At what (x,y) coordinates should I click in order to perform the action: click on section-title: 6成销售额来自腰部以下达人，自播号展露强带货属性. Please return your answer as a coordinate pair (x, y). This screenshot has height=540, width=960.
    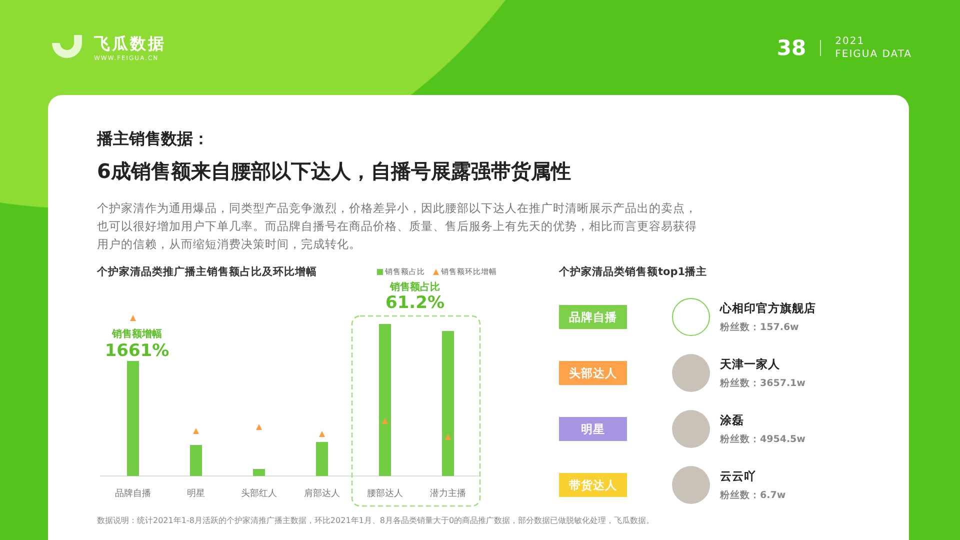
    Looking at the image, I should click on (334, 171).